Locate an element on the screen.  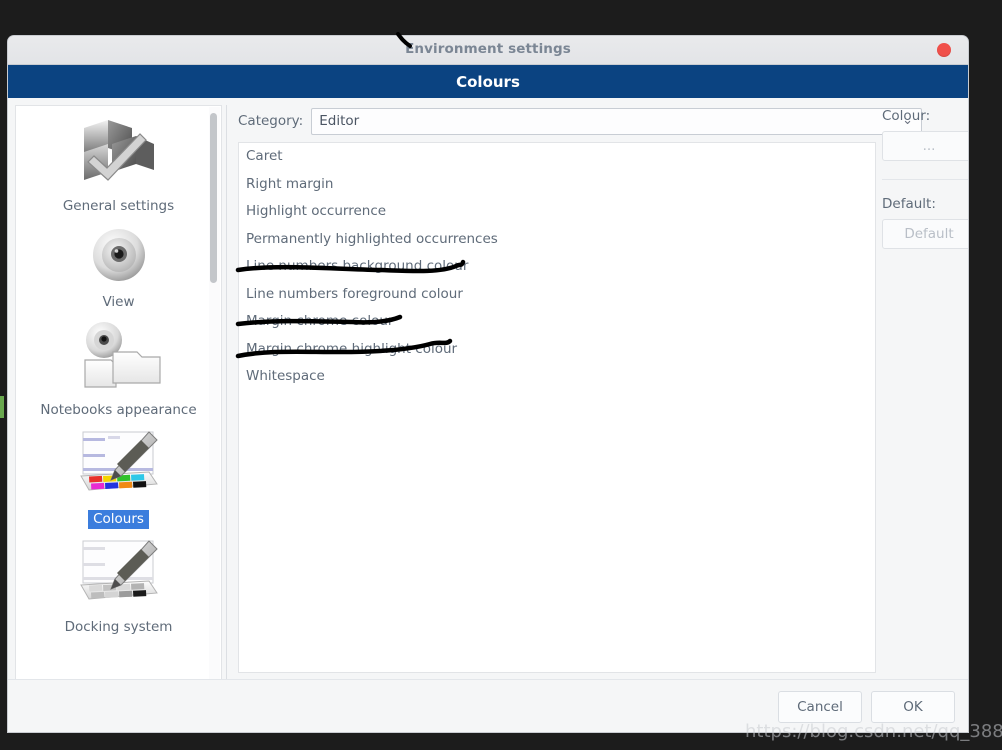
palette-brush-grey-icon is located at coordinates (119, 575).